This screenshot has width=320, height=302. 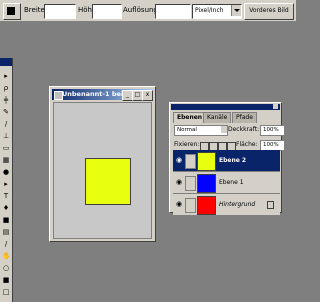 I want to click on layer-name: Ebene 1, so click(x=231, y=182).